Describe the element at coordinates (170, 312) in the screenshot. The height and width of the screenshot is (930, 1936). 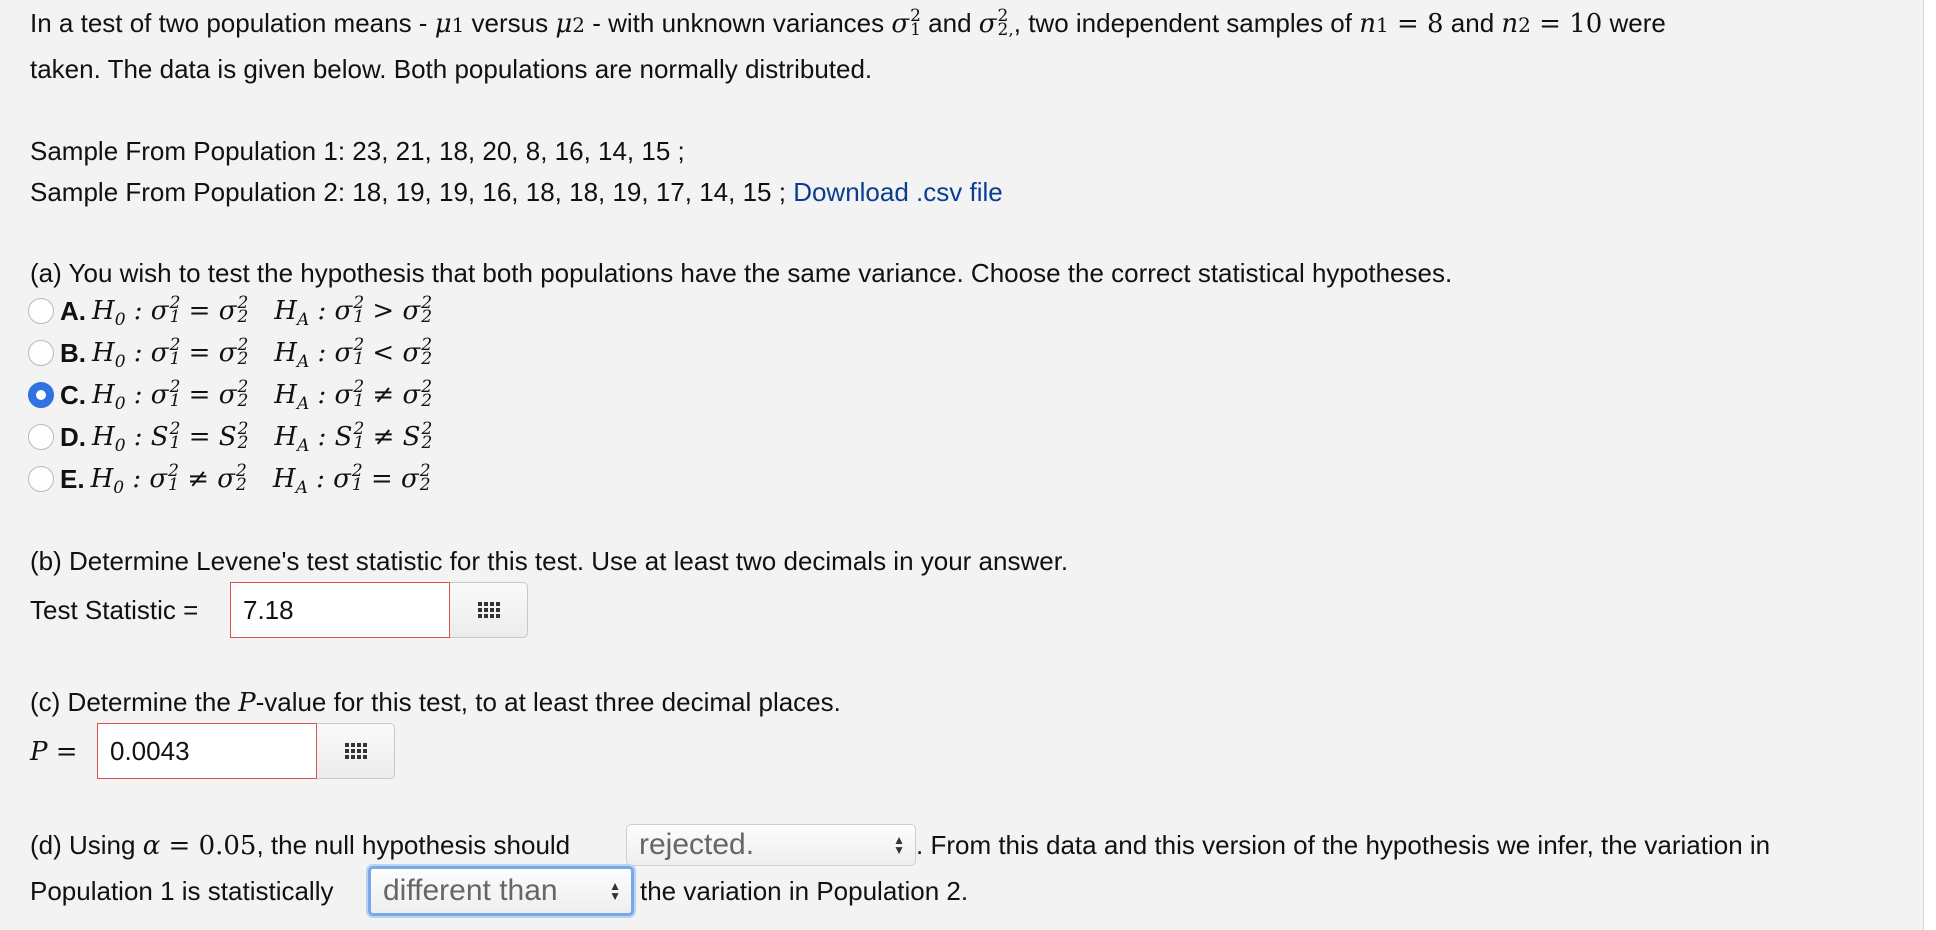
I see `option-a-h0: H0 : σ21 = σ22` at that location.